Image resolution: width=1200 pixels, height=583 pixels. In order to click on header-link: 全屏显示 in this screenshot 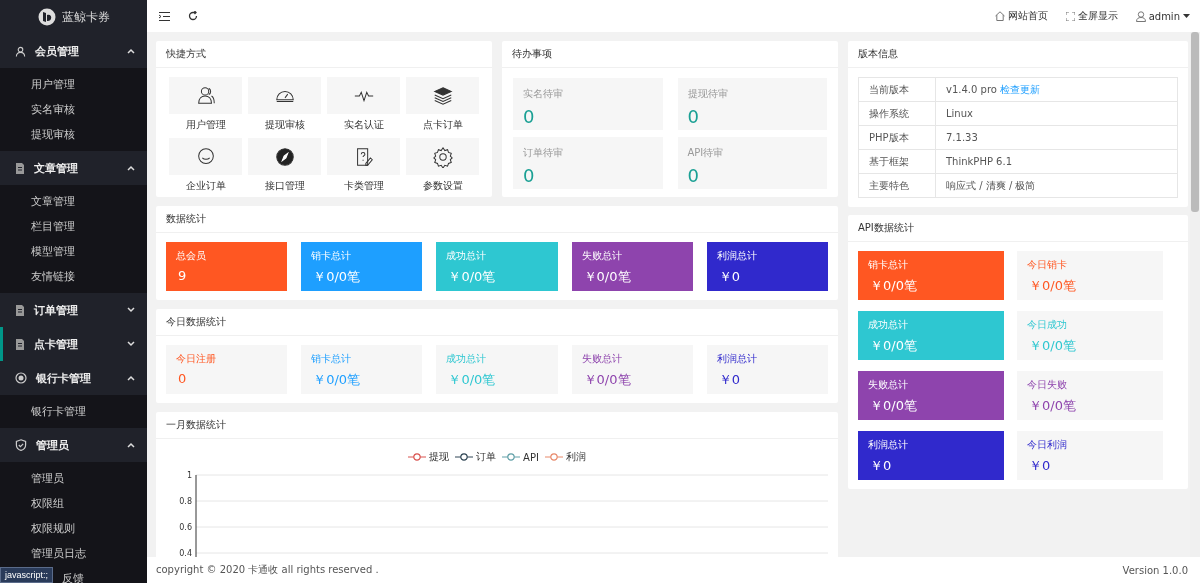, I will do `click(1091, 16)`.